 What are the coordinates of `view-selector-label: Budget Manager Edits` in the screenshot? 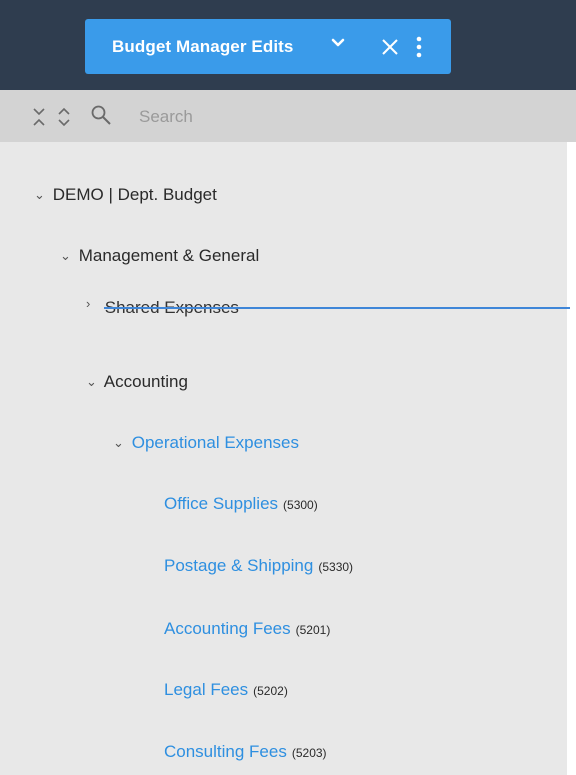 It's located at (203, 46).